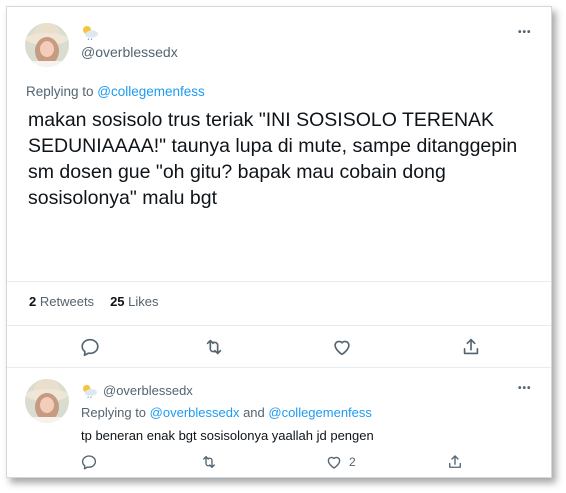  What do you see at coordinates (47, 401) in the screenshot?
I see `reply-avatar` at bounding box center [47, 401].